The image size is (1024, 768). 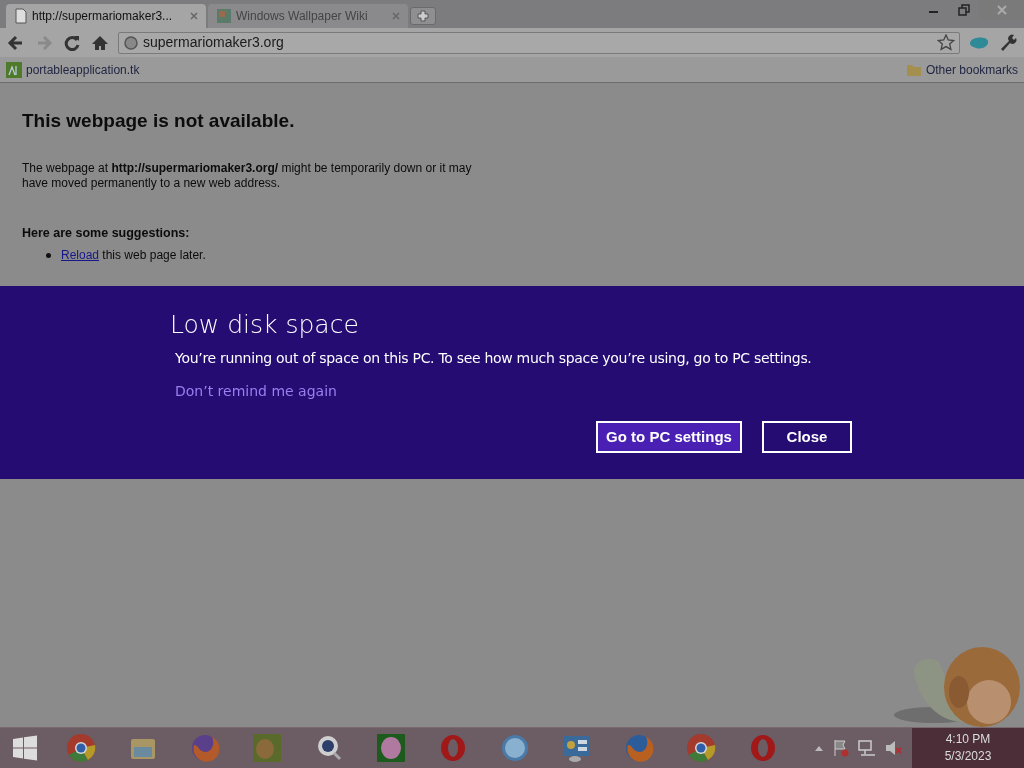 What do you see at coordinates (302, 16) in the screenshot?
I see `tab-title: Windows Wallpaper Wiki` at bounding box center [302, 16].